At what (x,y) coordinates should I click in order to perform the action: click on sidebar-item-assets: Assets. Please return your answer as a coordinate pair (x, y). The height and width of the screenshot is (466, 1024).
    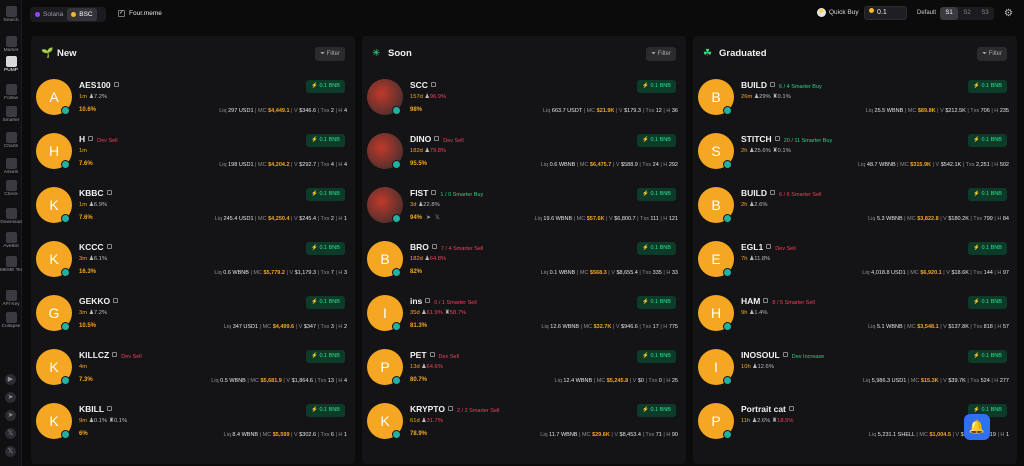
    Looking at the image, I should click on (11, 167).